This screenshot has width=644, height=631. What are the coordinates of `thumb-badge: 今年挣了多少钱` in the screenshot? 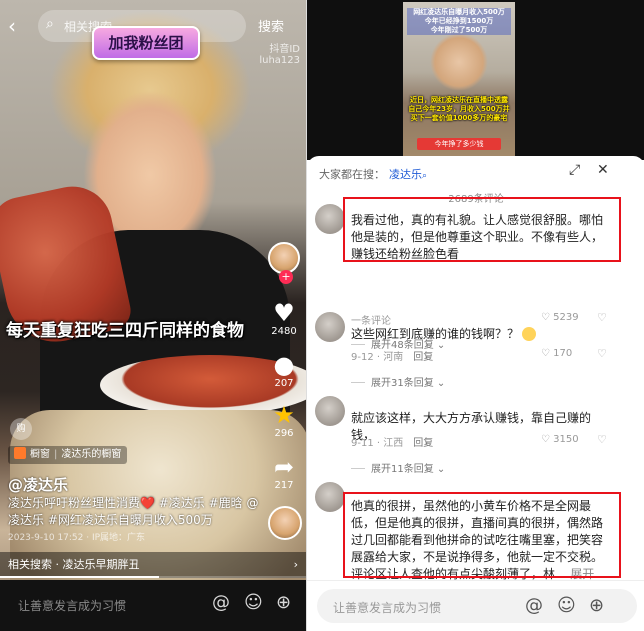 It's located at (459, 144).